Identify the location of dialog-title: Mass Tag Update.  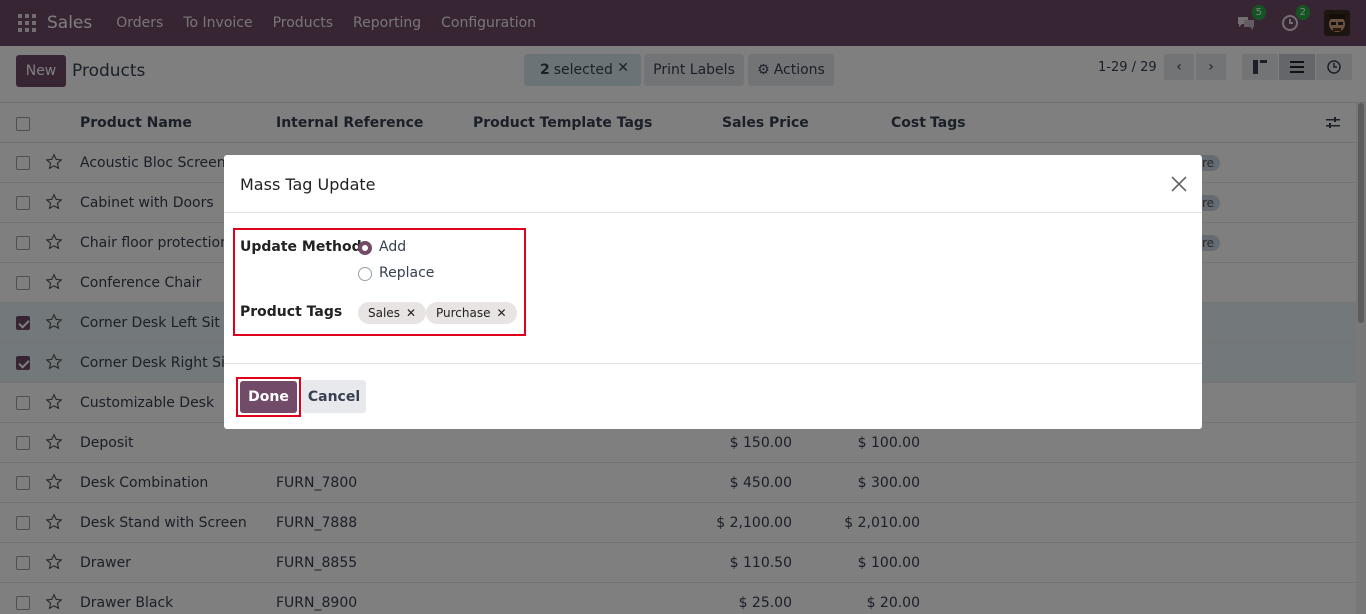
(308, 184).